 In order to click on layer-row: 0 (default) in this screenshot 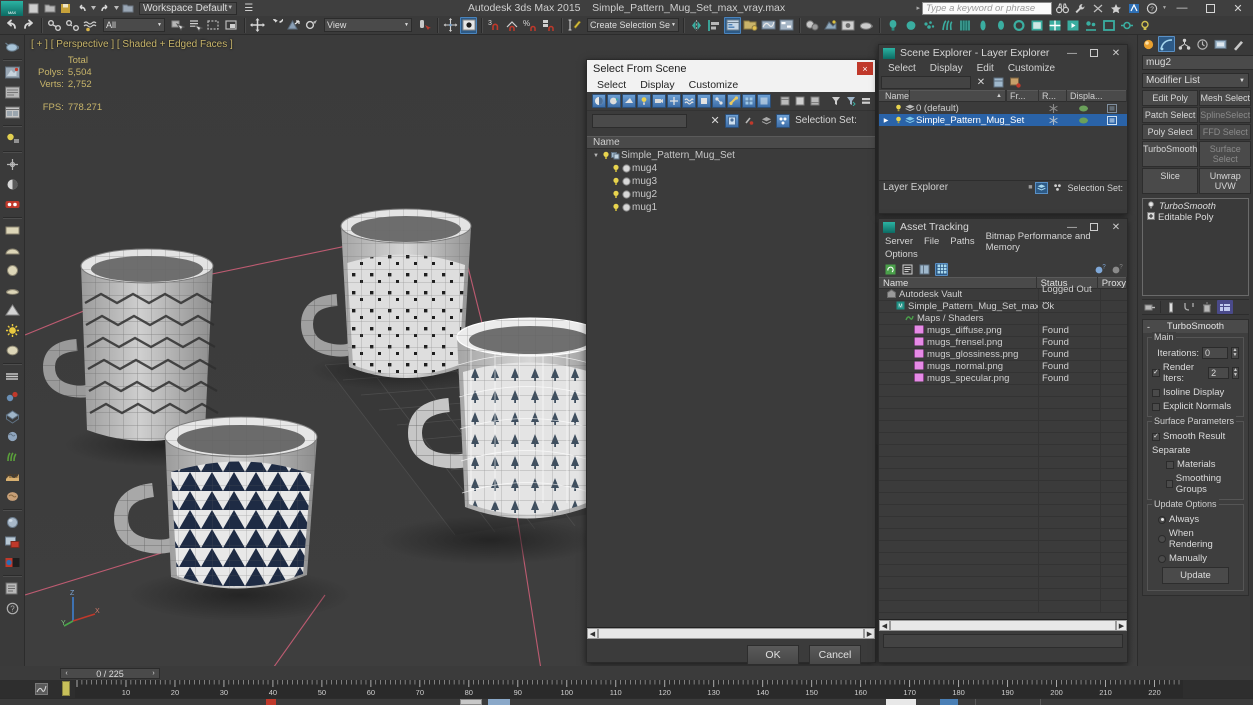, I will do `click(1003, 108)`.